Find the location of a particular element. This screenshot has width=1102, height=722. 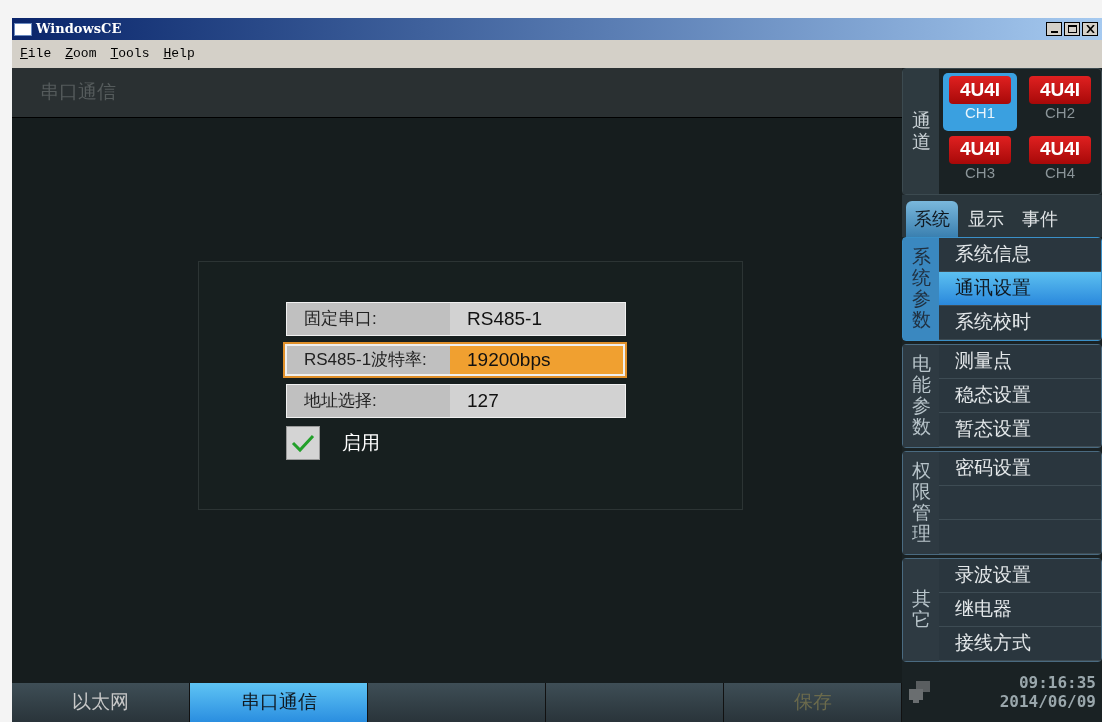

channel-button: 4U4I CH2 is located at coordinates (1060, 102).